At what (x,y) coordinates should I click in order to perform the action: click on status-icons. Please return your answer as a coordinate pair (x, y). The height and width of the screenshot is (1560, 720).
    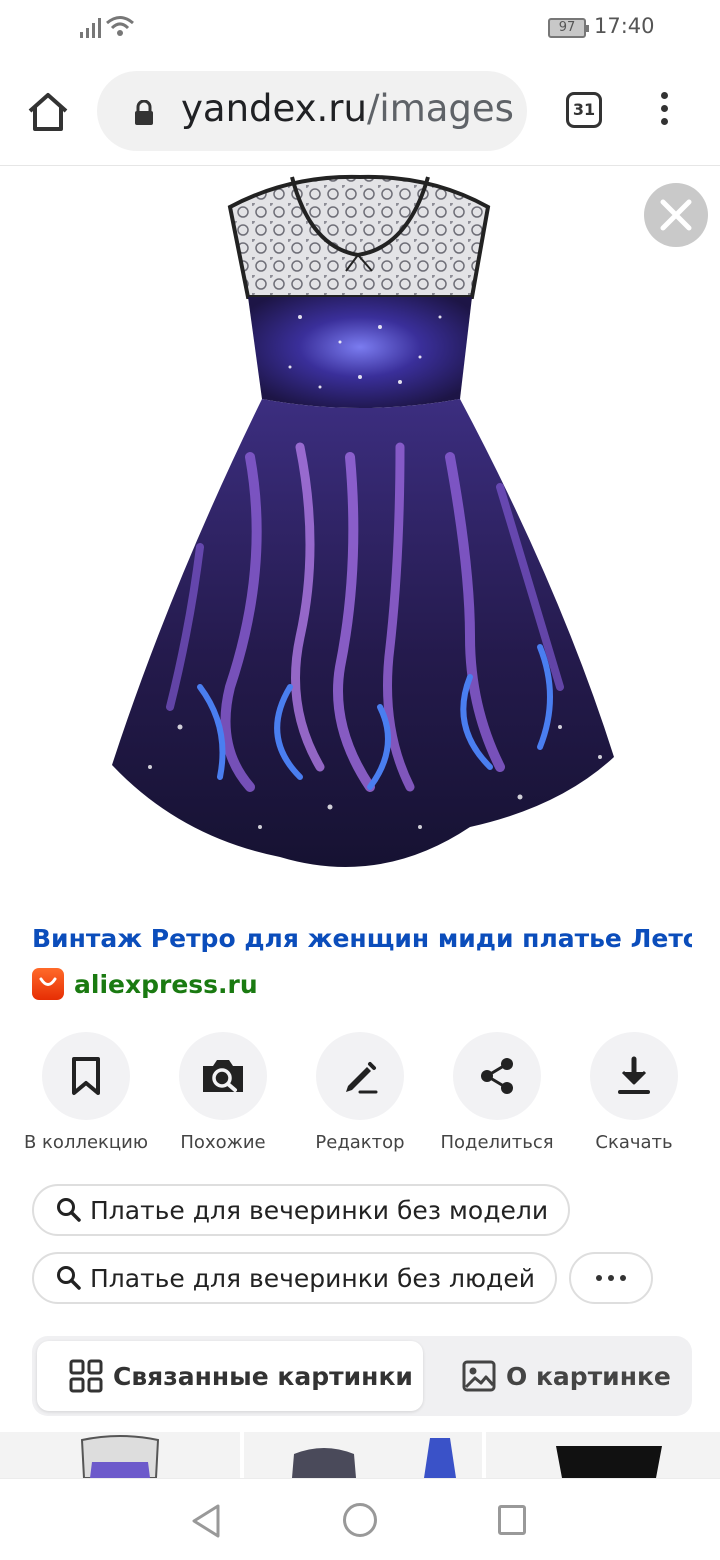
    Looking at the image, I should click on (107, 26).